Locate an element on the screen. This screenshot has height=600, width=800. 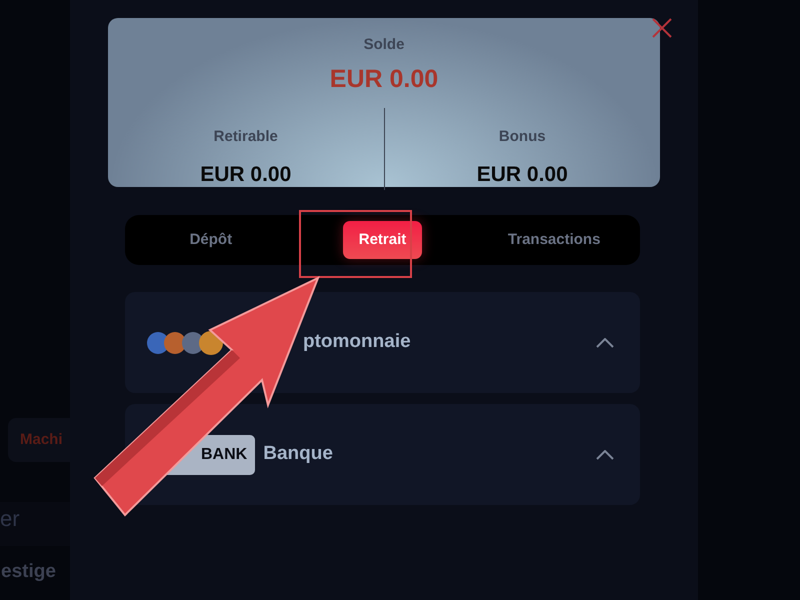
balance-label: Solde is located at coordinates (384, 45).